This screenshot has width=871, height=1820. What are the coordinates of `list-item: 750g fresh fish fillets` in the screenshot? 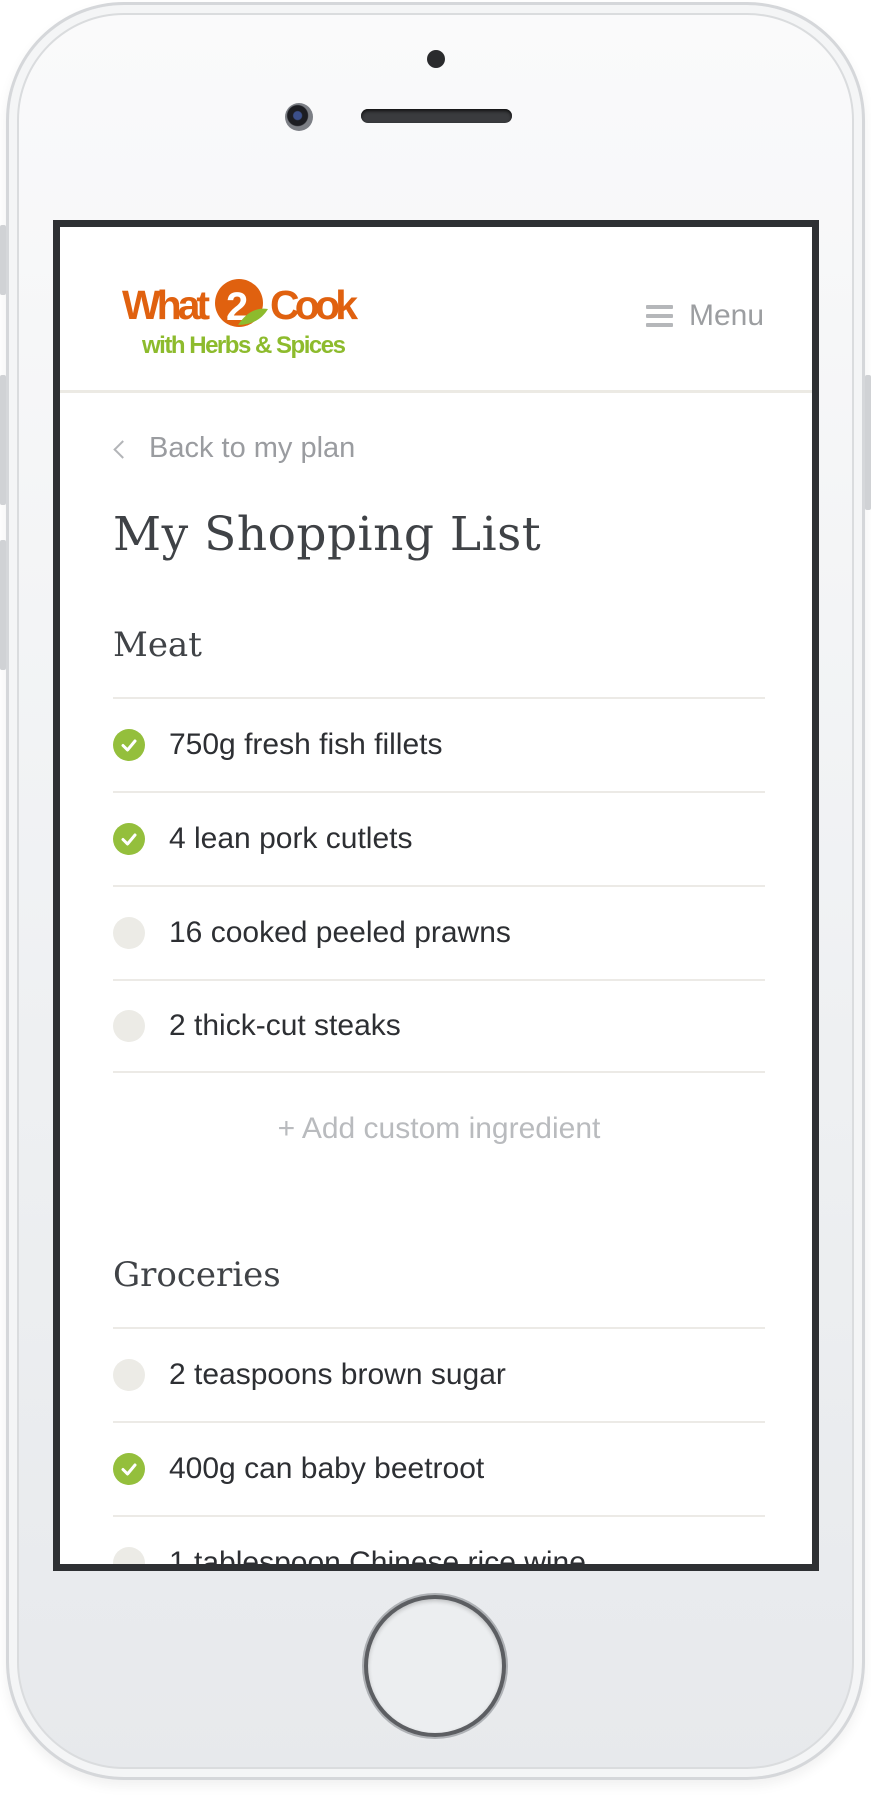 It's located at (439, 744).